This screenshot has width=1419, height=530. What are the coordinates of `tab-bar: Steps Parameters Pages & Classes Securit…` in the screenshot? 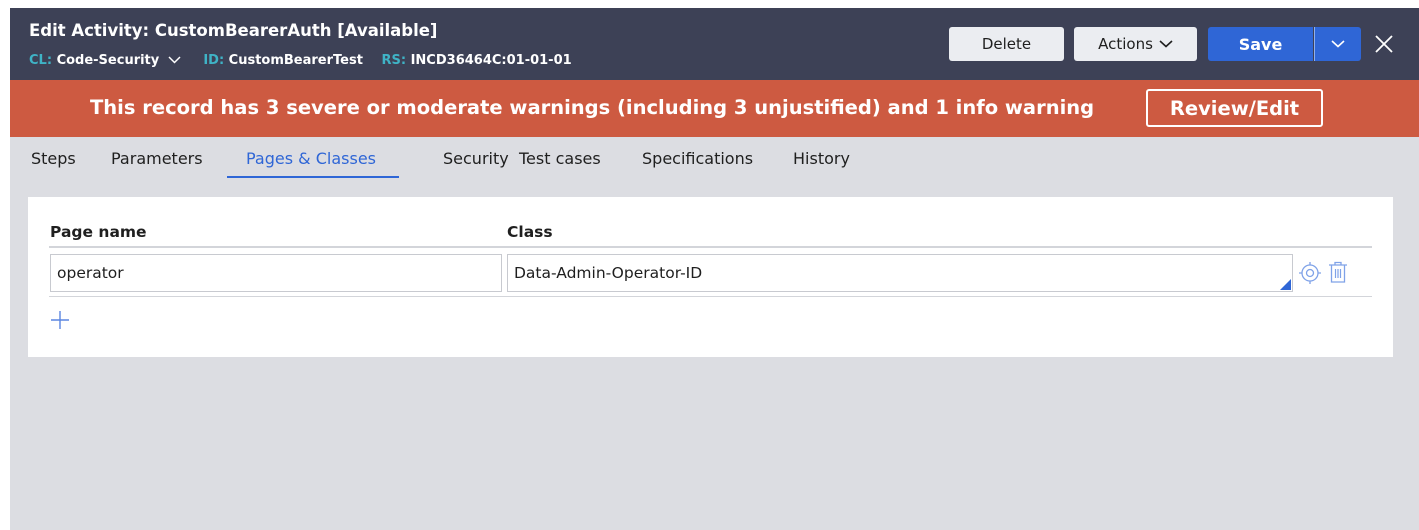 It's located at (714, 159).